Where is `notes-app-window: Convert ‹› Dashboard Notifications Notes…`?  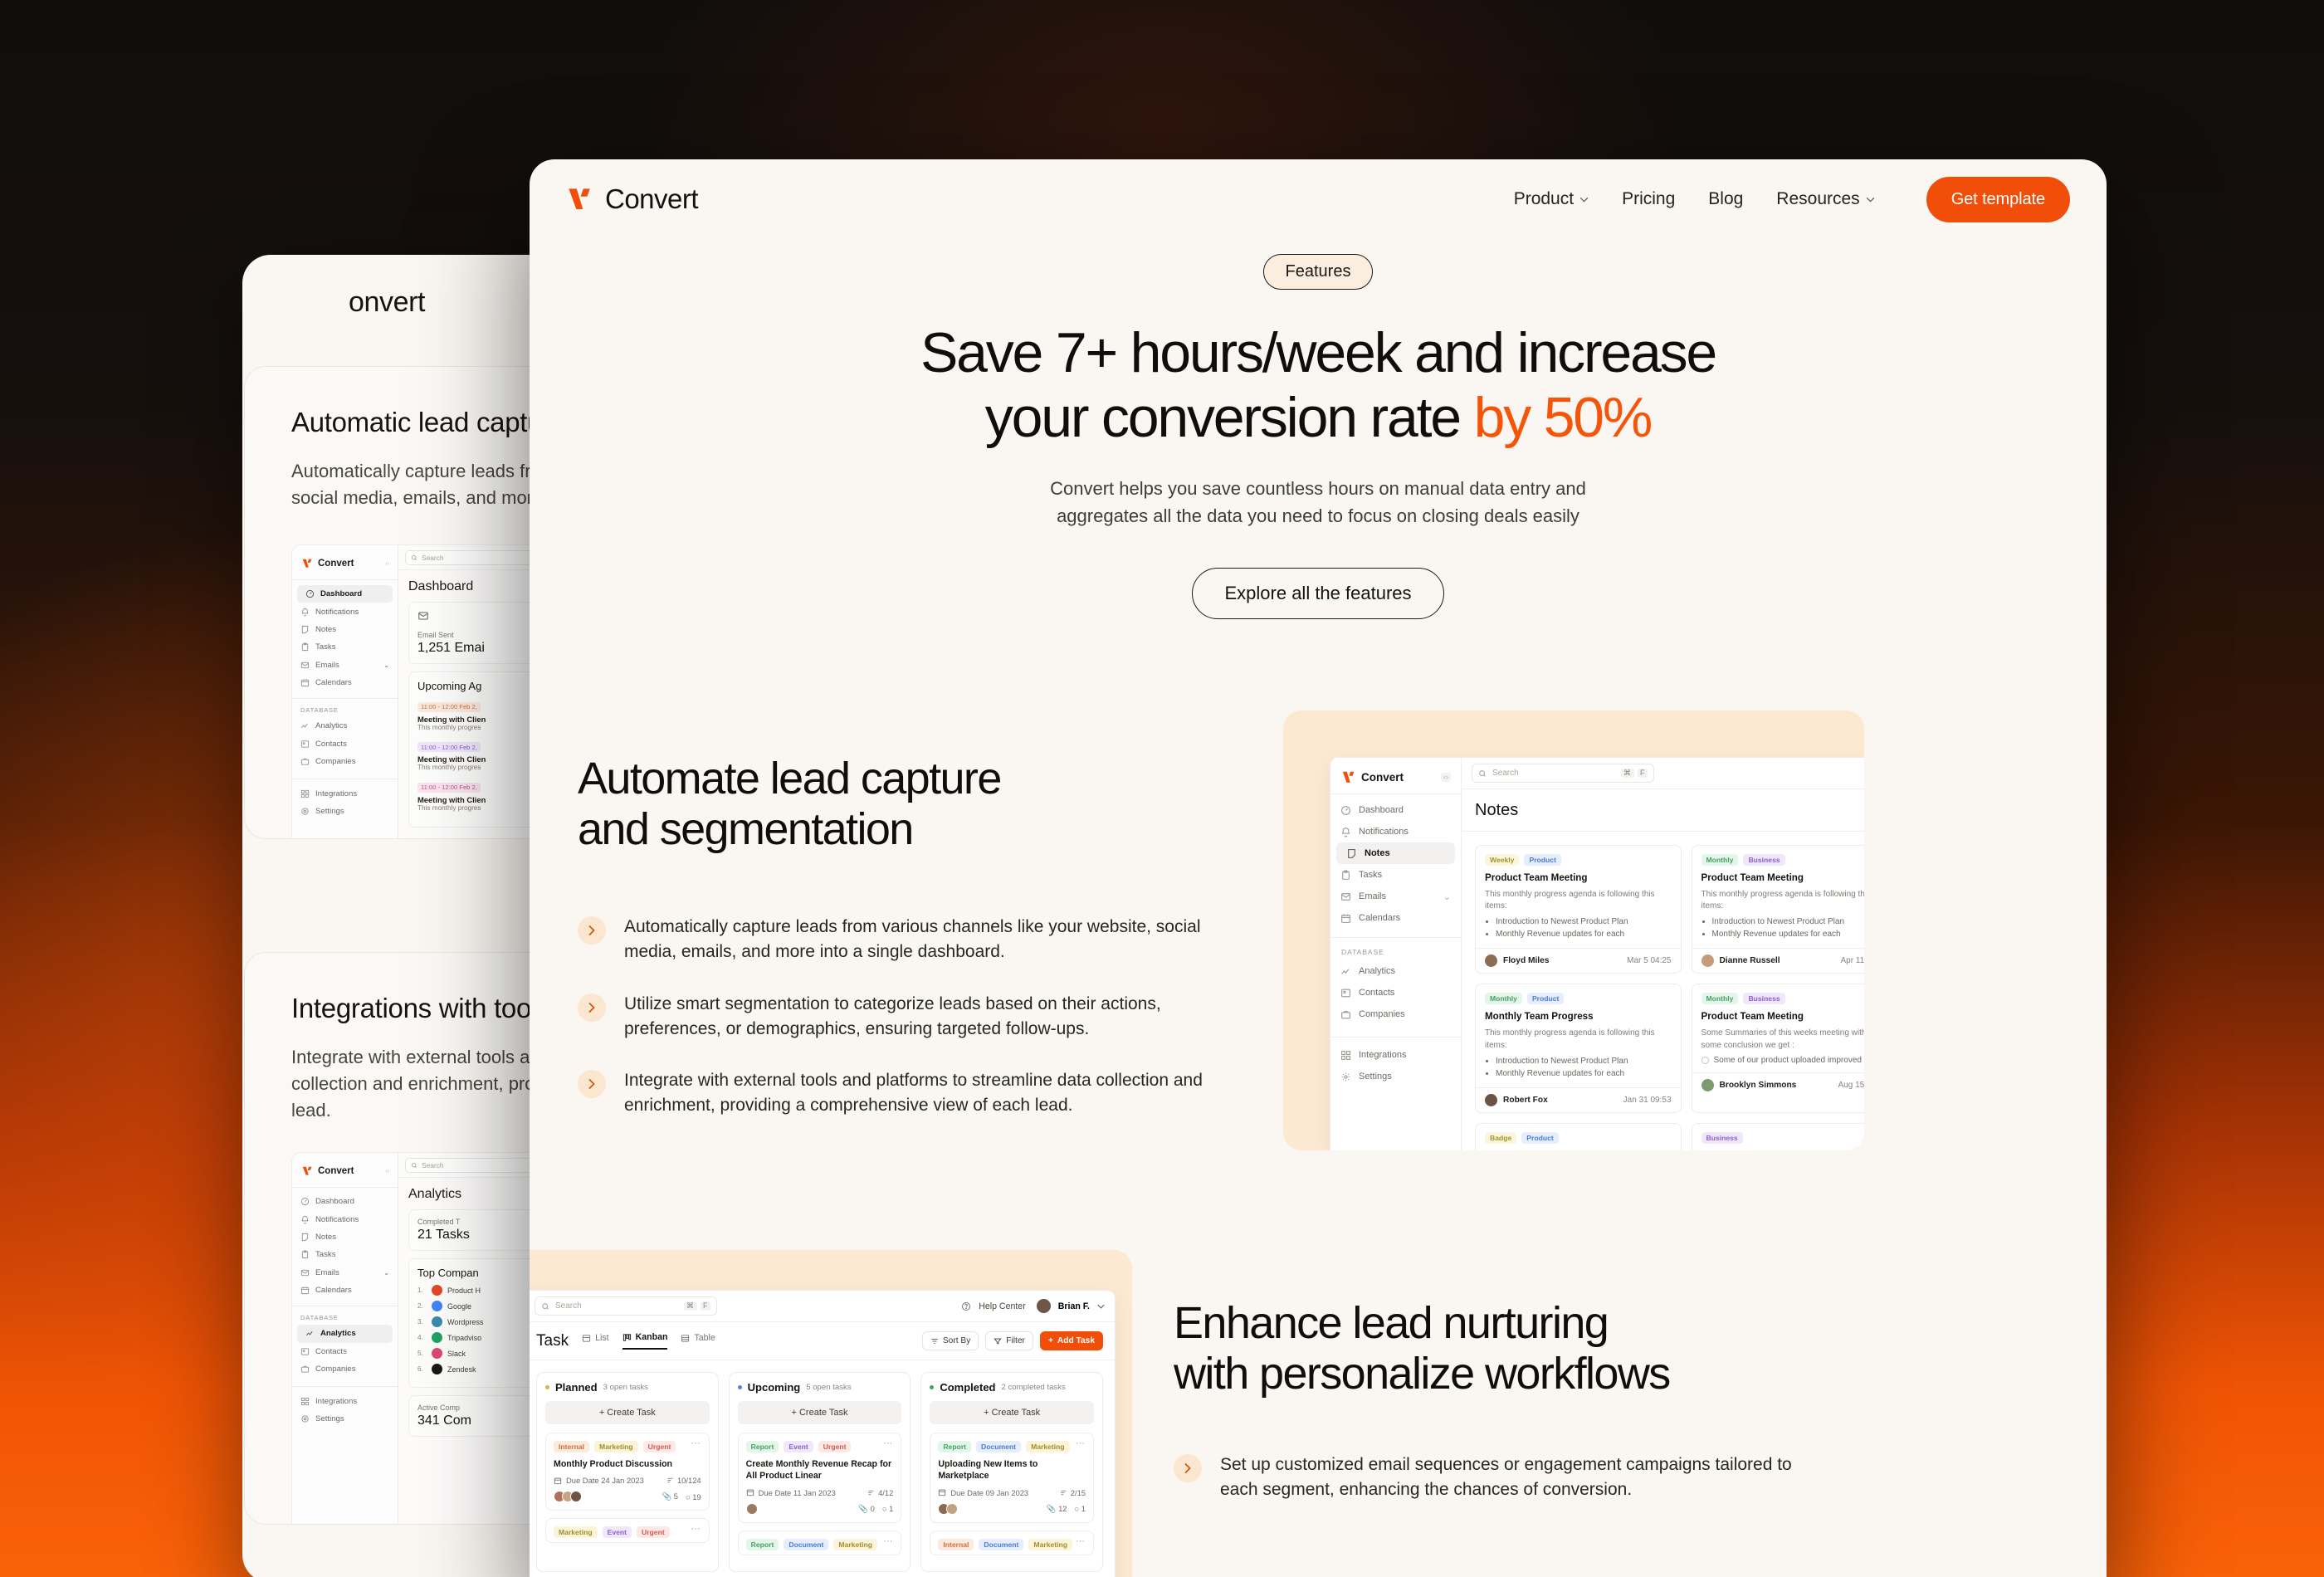
notes-app-window: Convert ‹› Dashboard Notifications Notes… is located at coordinates (1597, 954).